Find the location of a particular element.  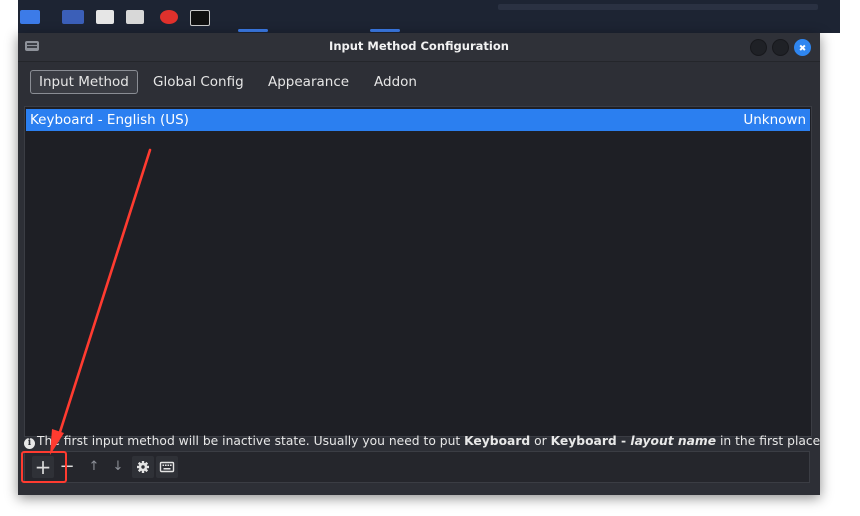

tab-global-config: Global Config is located at coordinates (198, 82).